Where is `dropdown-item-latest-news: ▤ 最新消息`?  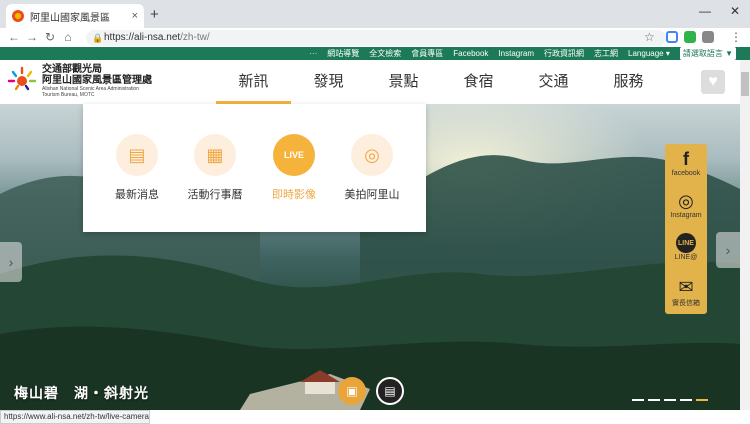
dropdown-item-latest-news: ▤ 最新消息 is located at coordinates (137, 168).